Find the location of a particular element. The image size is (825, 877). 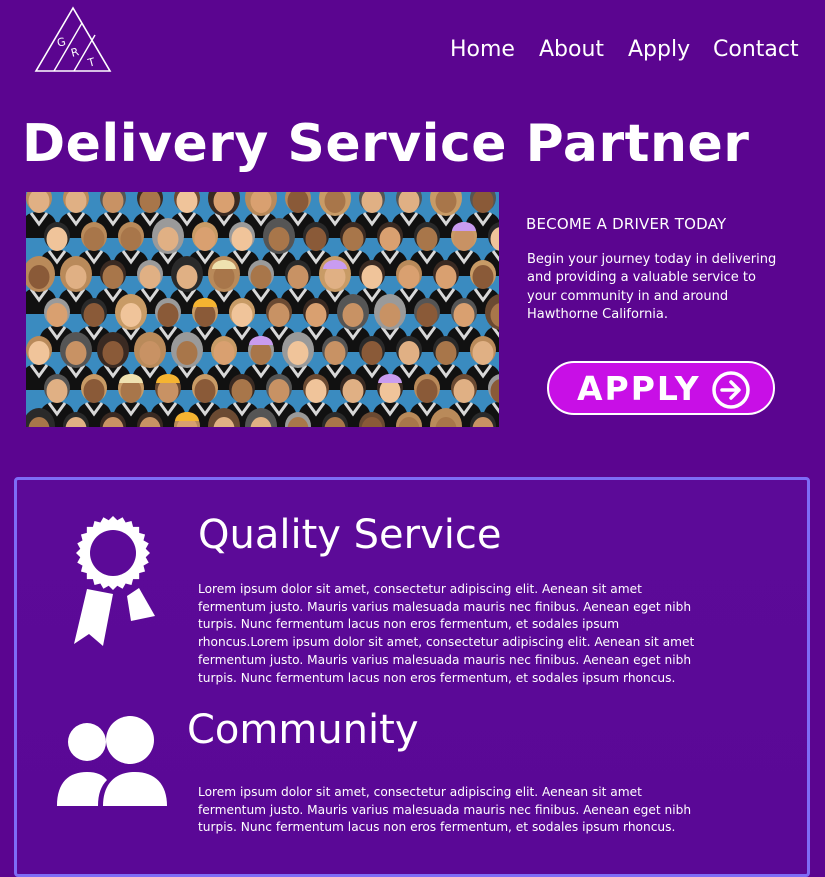

arrow-right-circle-icon is located at coordinates (731, 390).